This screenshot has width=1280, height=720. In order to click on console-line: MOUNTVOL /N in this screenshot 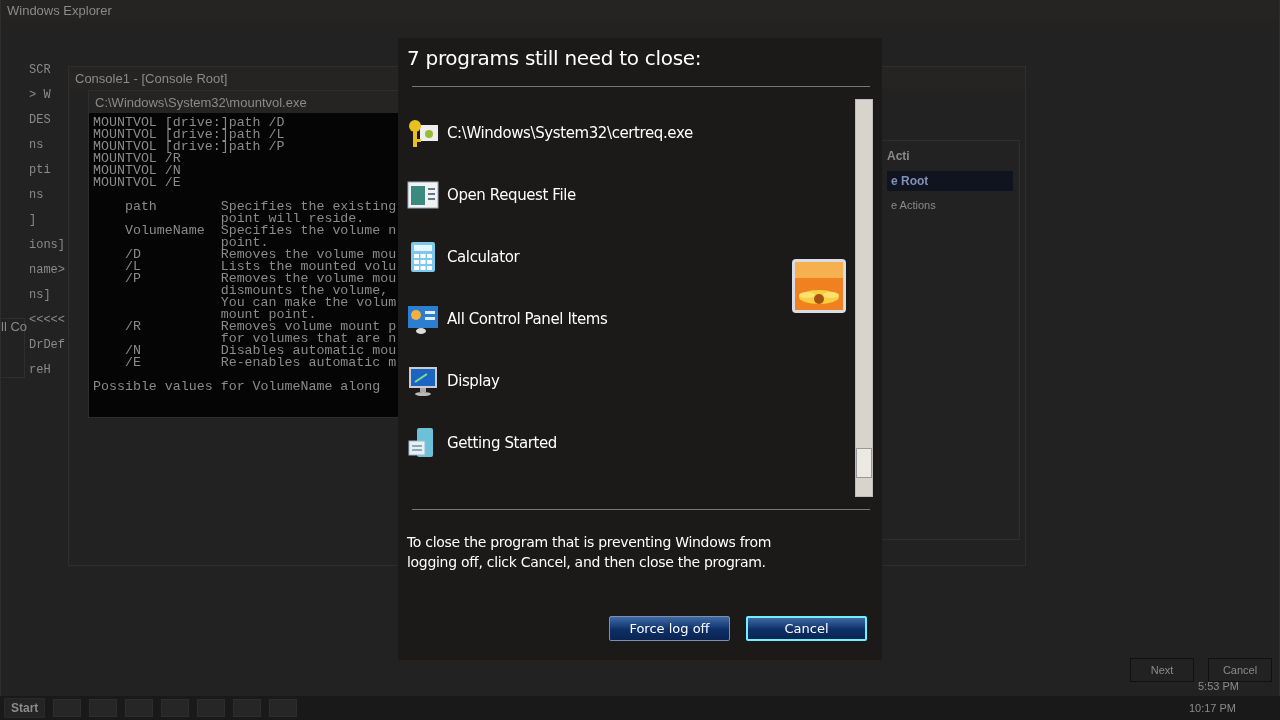, I will do `click(137, 171)`.